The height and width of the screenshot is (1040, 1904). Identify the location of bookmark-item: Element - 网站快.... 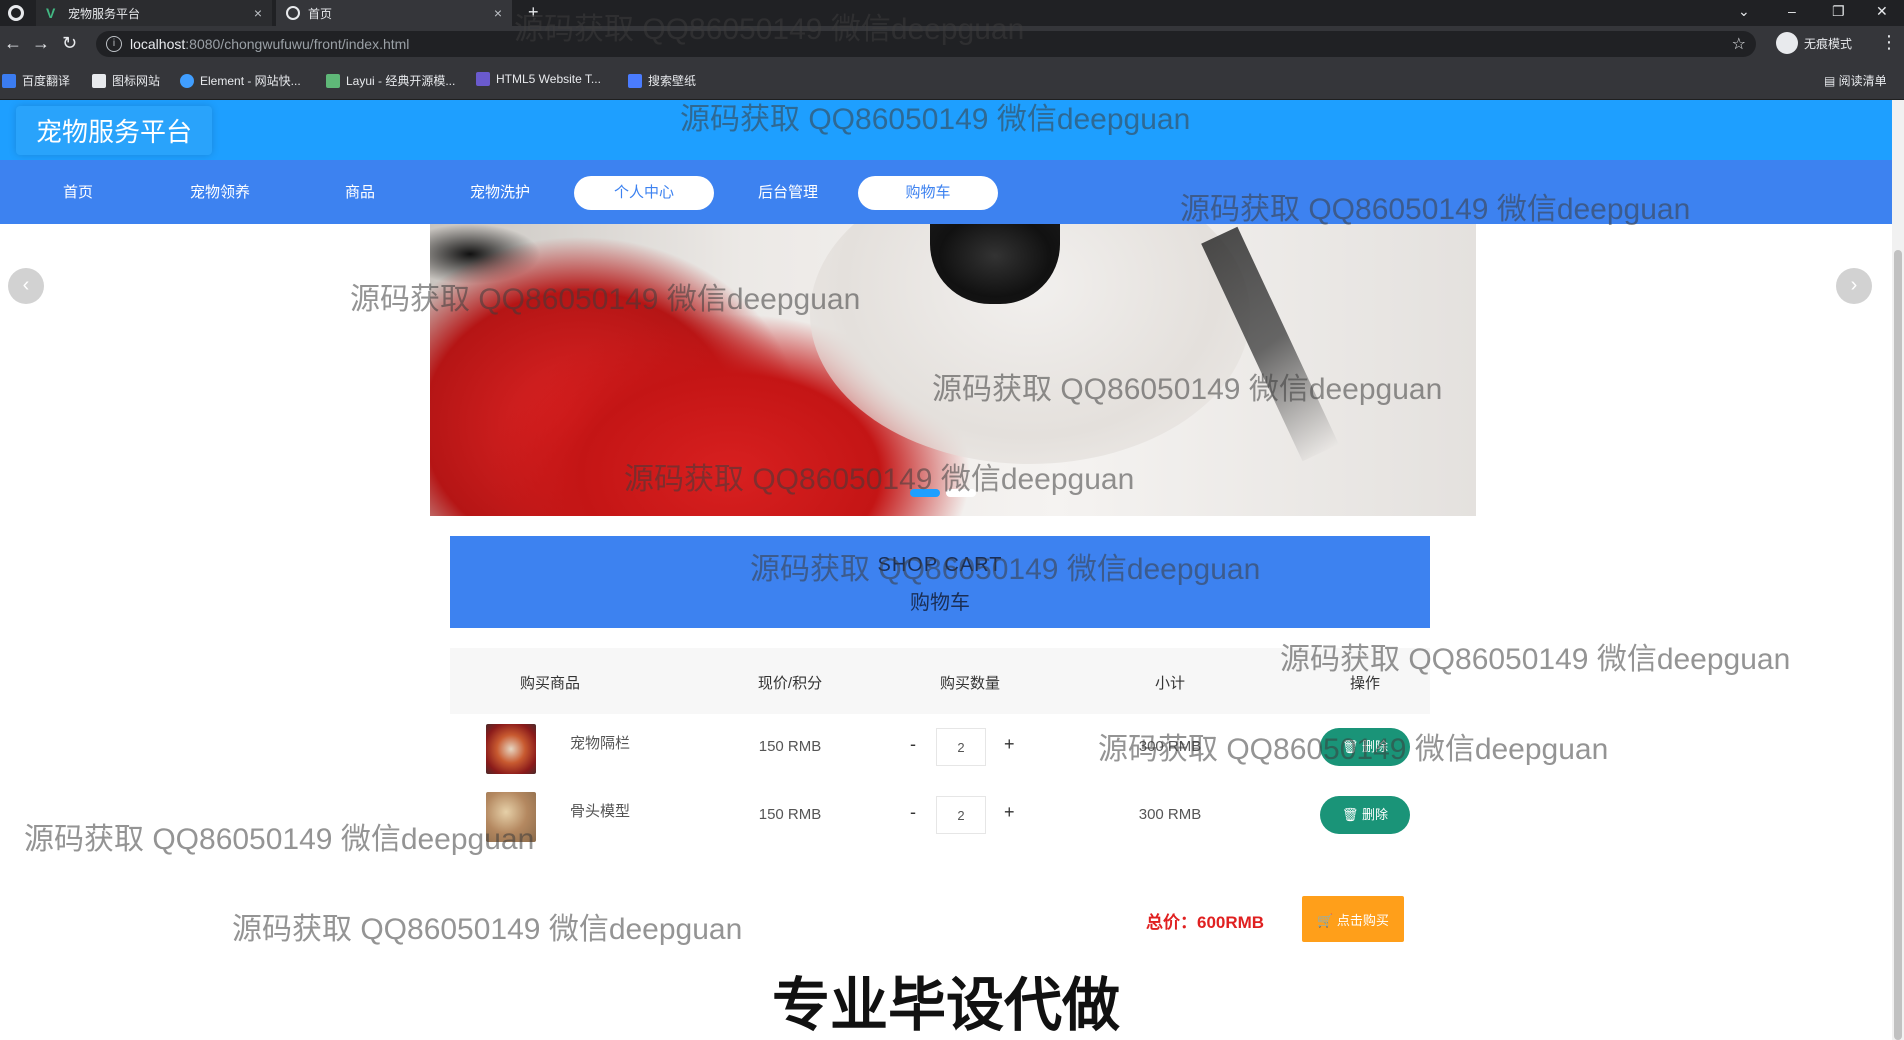
(240, 80).